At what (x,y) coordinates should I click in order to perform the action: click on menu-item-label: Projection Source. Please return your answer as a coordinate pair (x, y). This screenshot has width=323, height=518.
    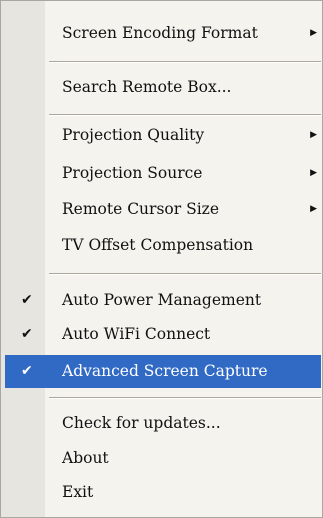
    Looking at the image, I should click on (132, 173).